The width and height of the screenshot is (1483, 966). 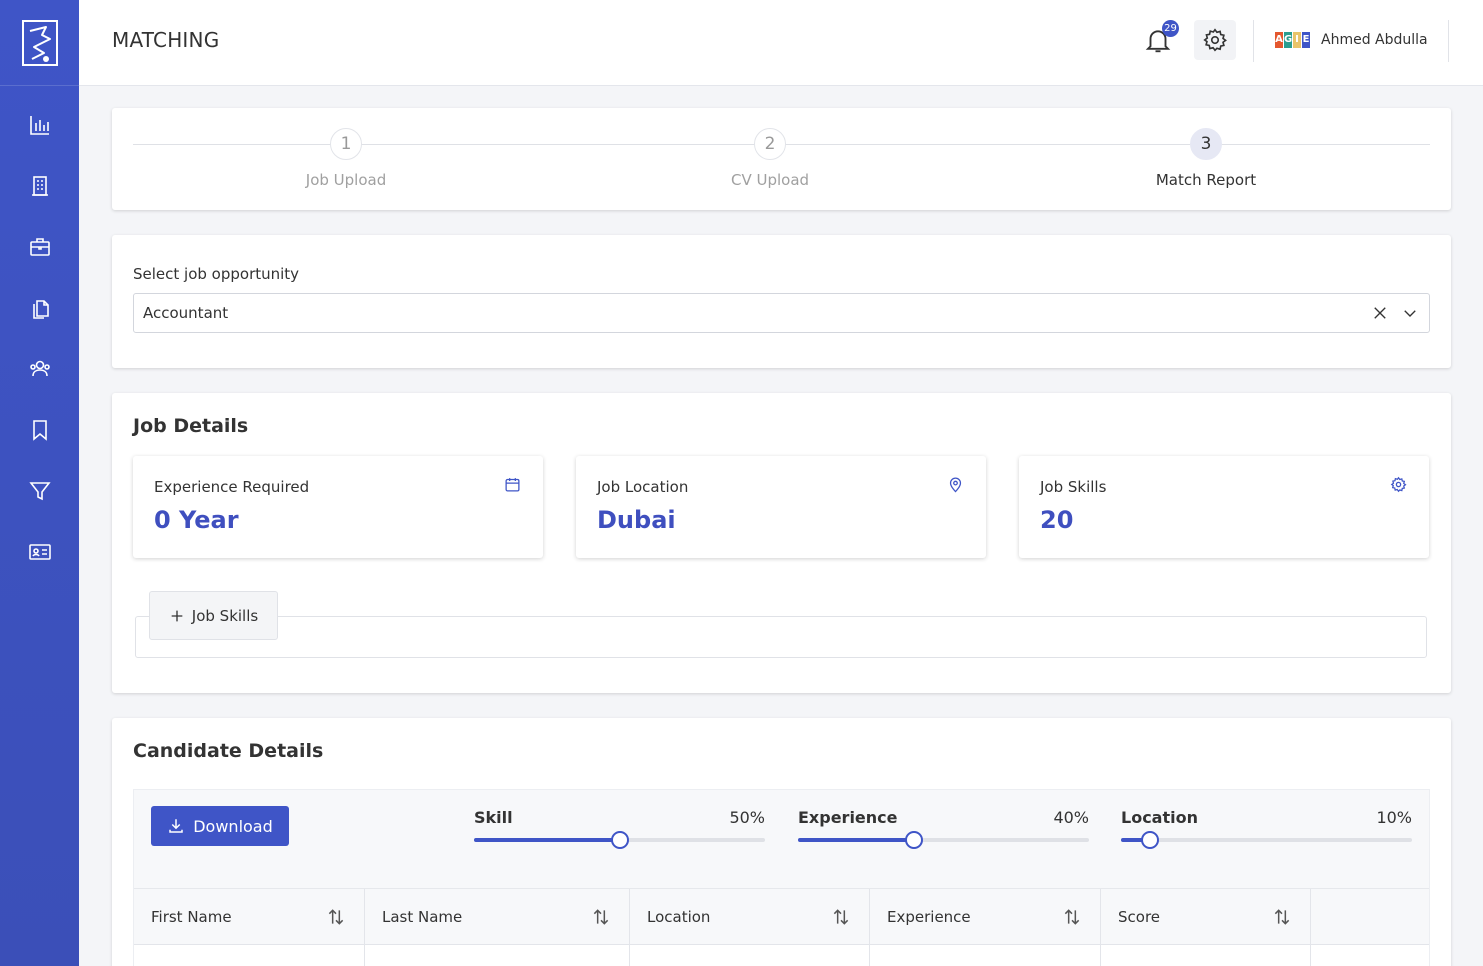 I want to click on job-skills-container, so click(x=781, y=637).